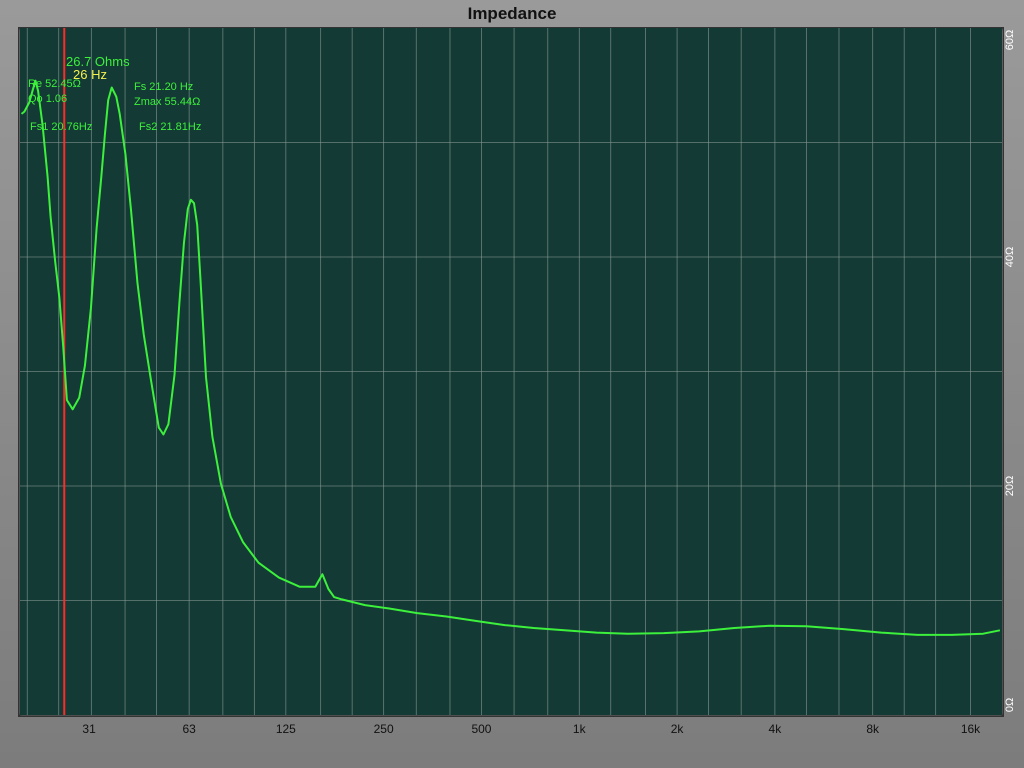 This screenshot has height=768, width=1024. I want to click on parameter-annotation: Zmax 55.44Ω, so click(167, 102).